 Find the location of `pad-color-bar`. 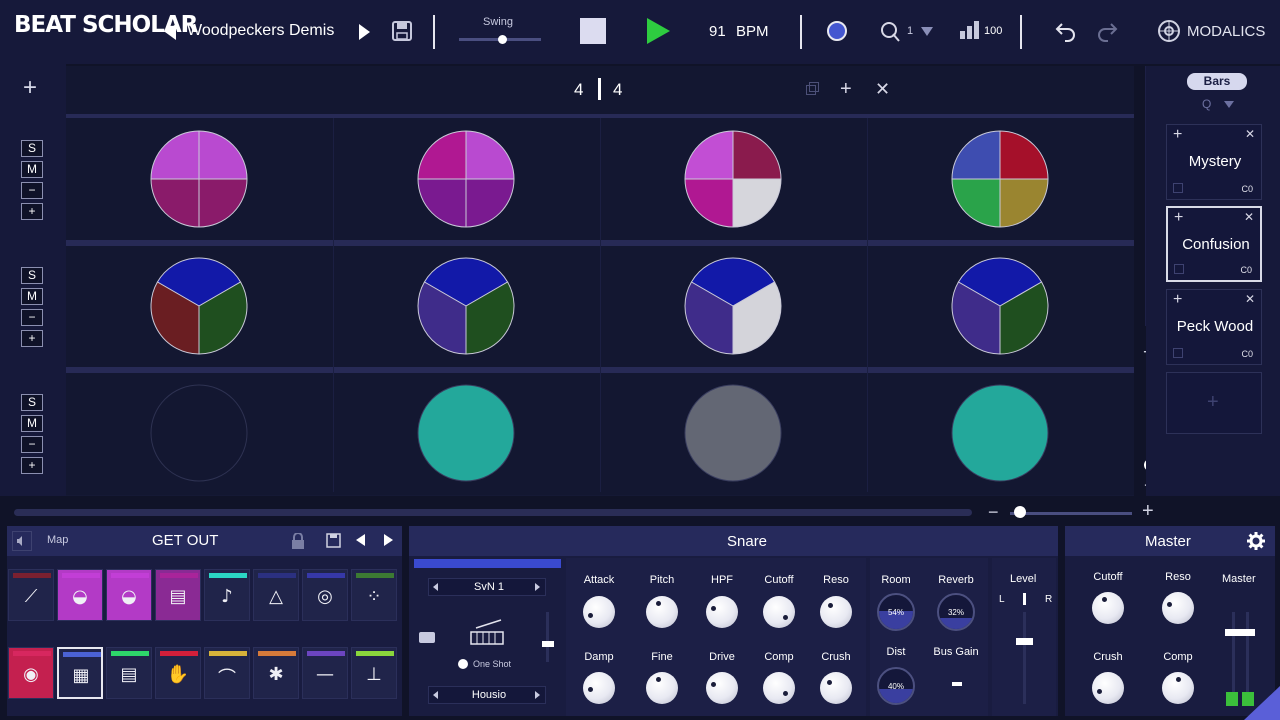

pad-color-bar is located at coordinates (375, 575).